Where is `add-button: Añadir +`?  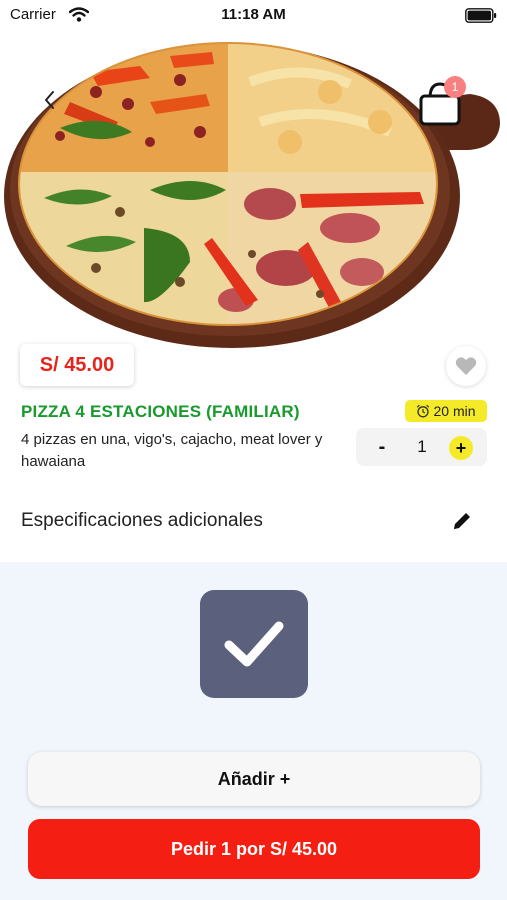
add-button: Añadir + is located at coordinates (254, 779).